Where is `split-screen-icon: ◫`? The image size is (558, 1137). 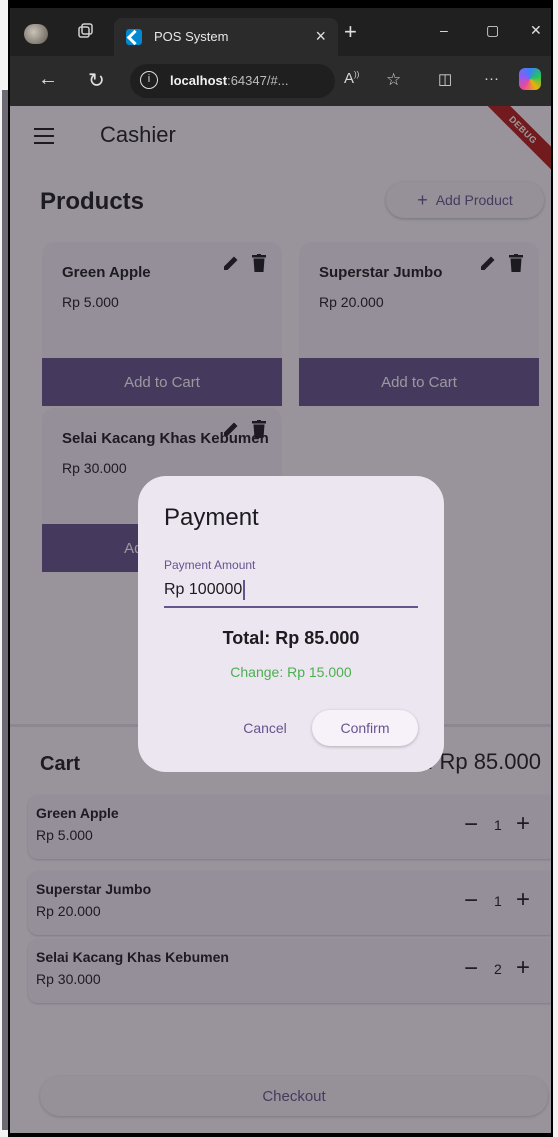
split-screen-icon: ◫ is located at coordinates (445, 79).